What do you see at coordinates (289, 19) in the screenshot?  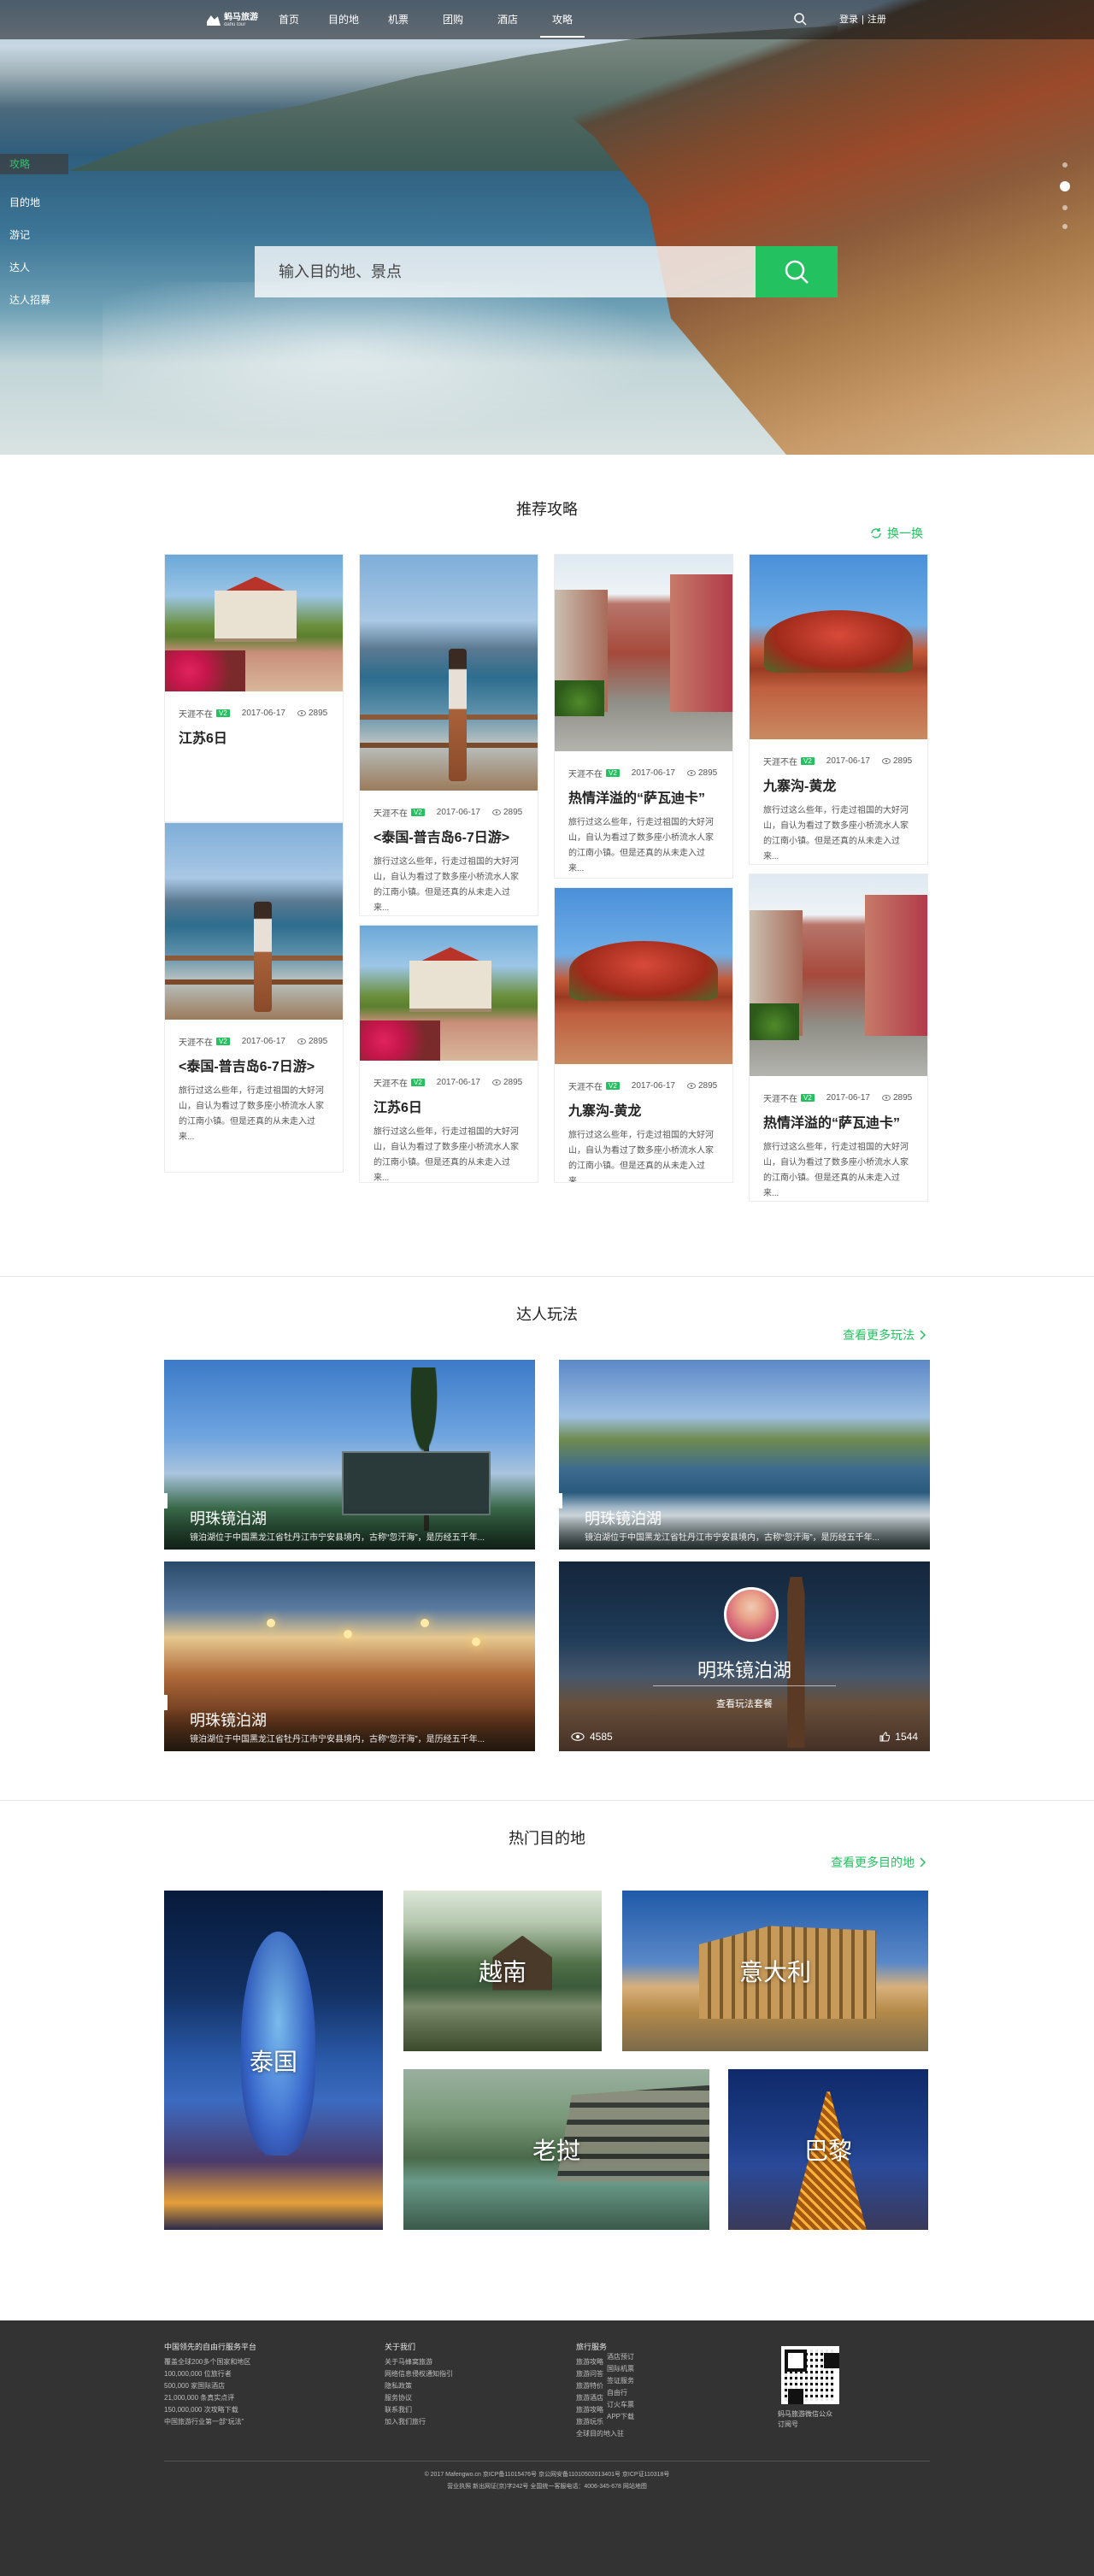 I see `nav-home: 首页` at bounding box center [289, 19].